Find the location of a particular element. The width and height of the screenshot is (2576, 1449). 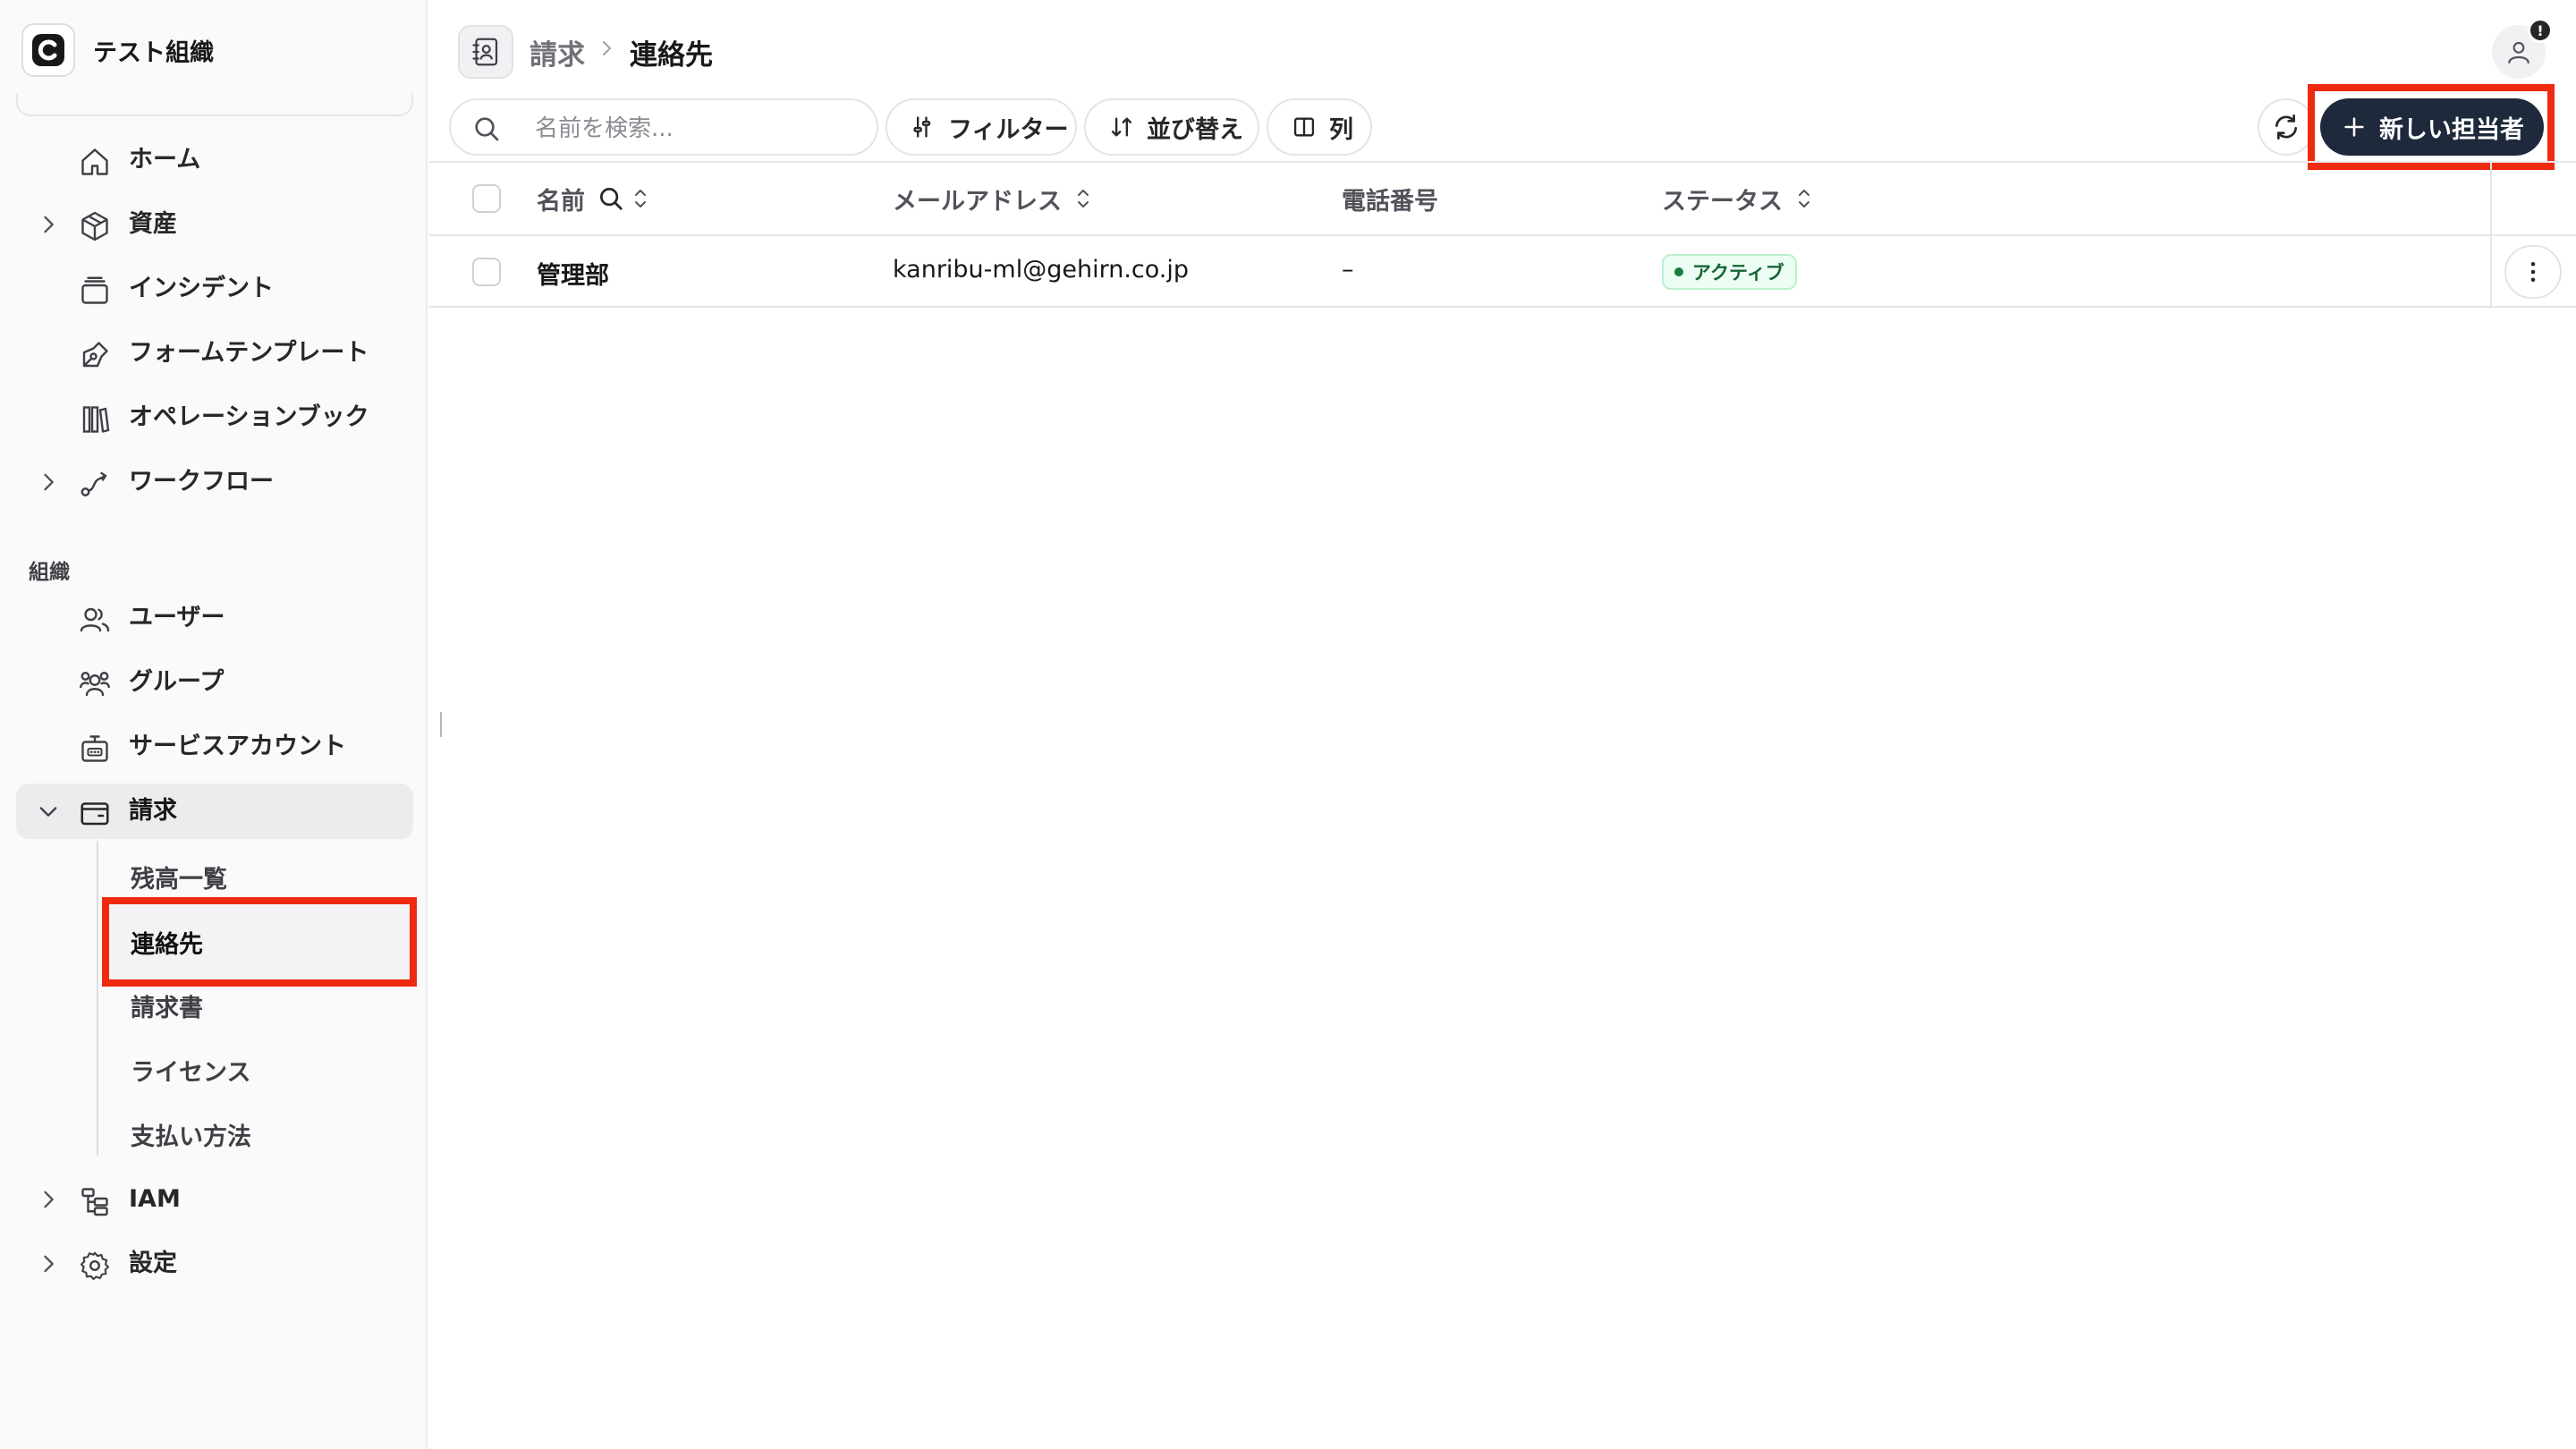

sidebar-resize-handle is located at coordinates (441, 724).